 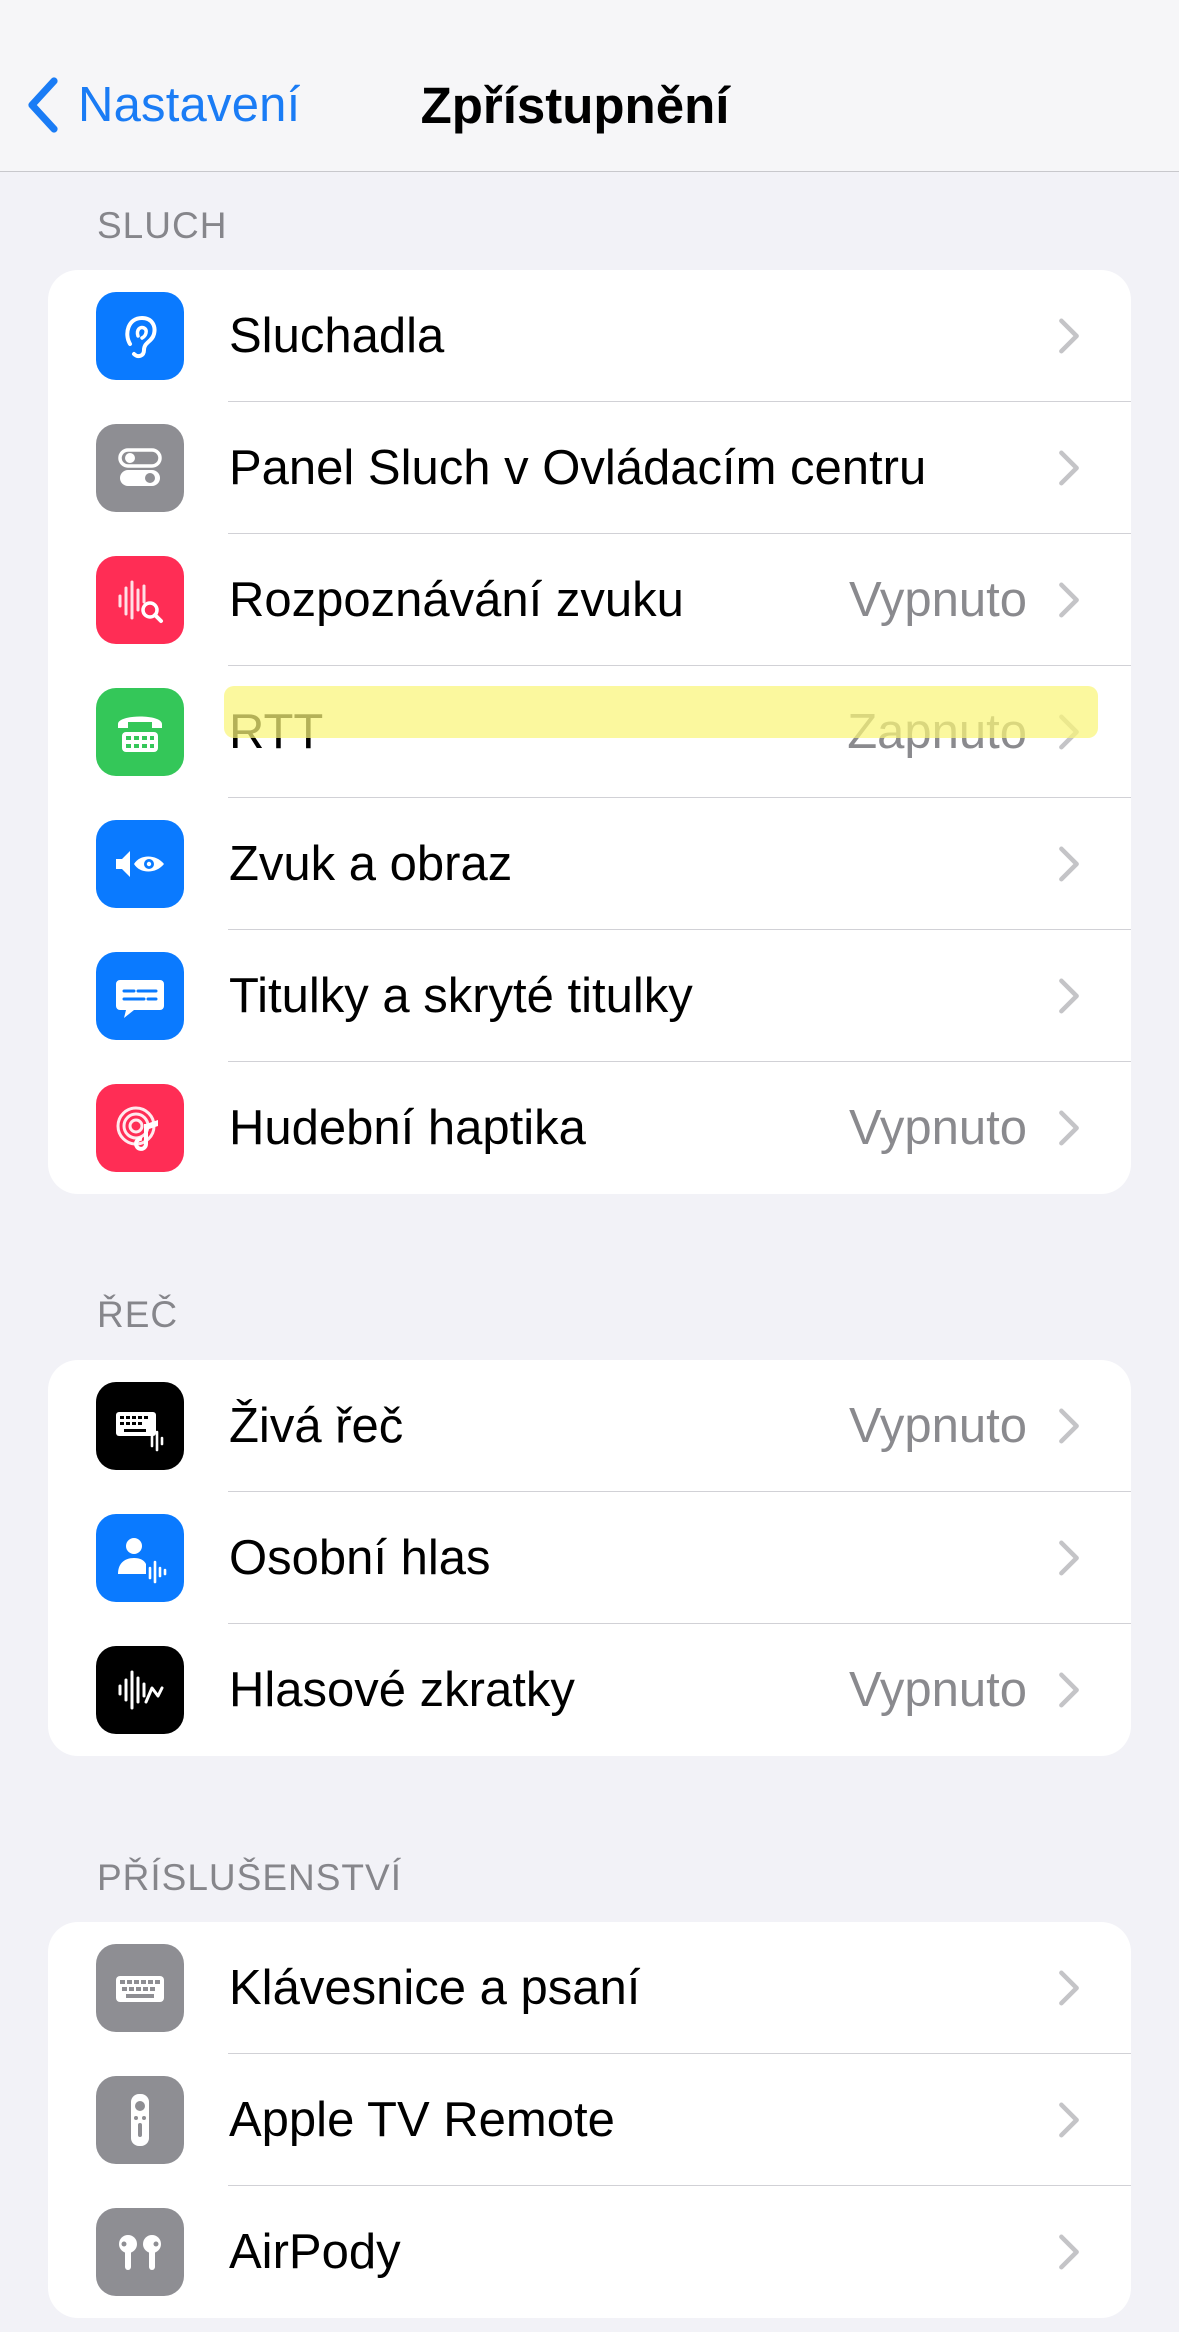 What do you see at coordinates (337, 336) in the screenshot?
I see `row-label: Sluchadla` at bounding box center [337, 336].